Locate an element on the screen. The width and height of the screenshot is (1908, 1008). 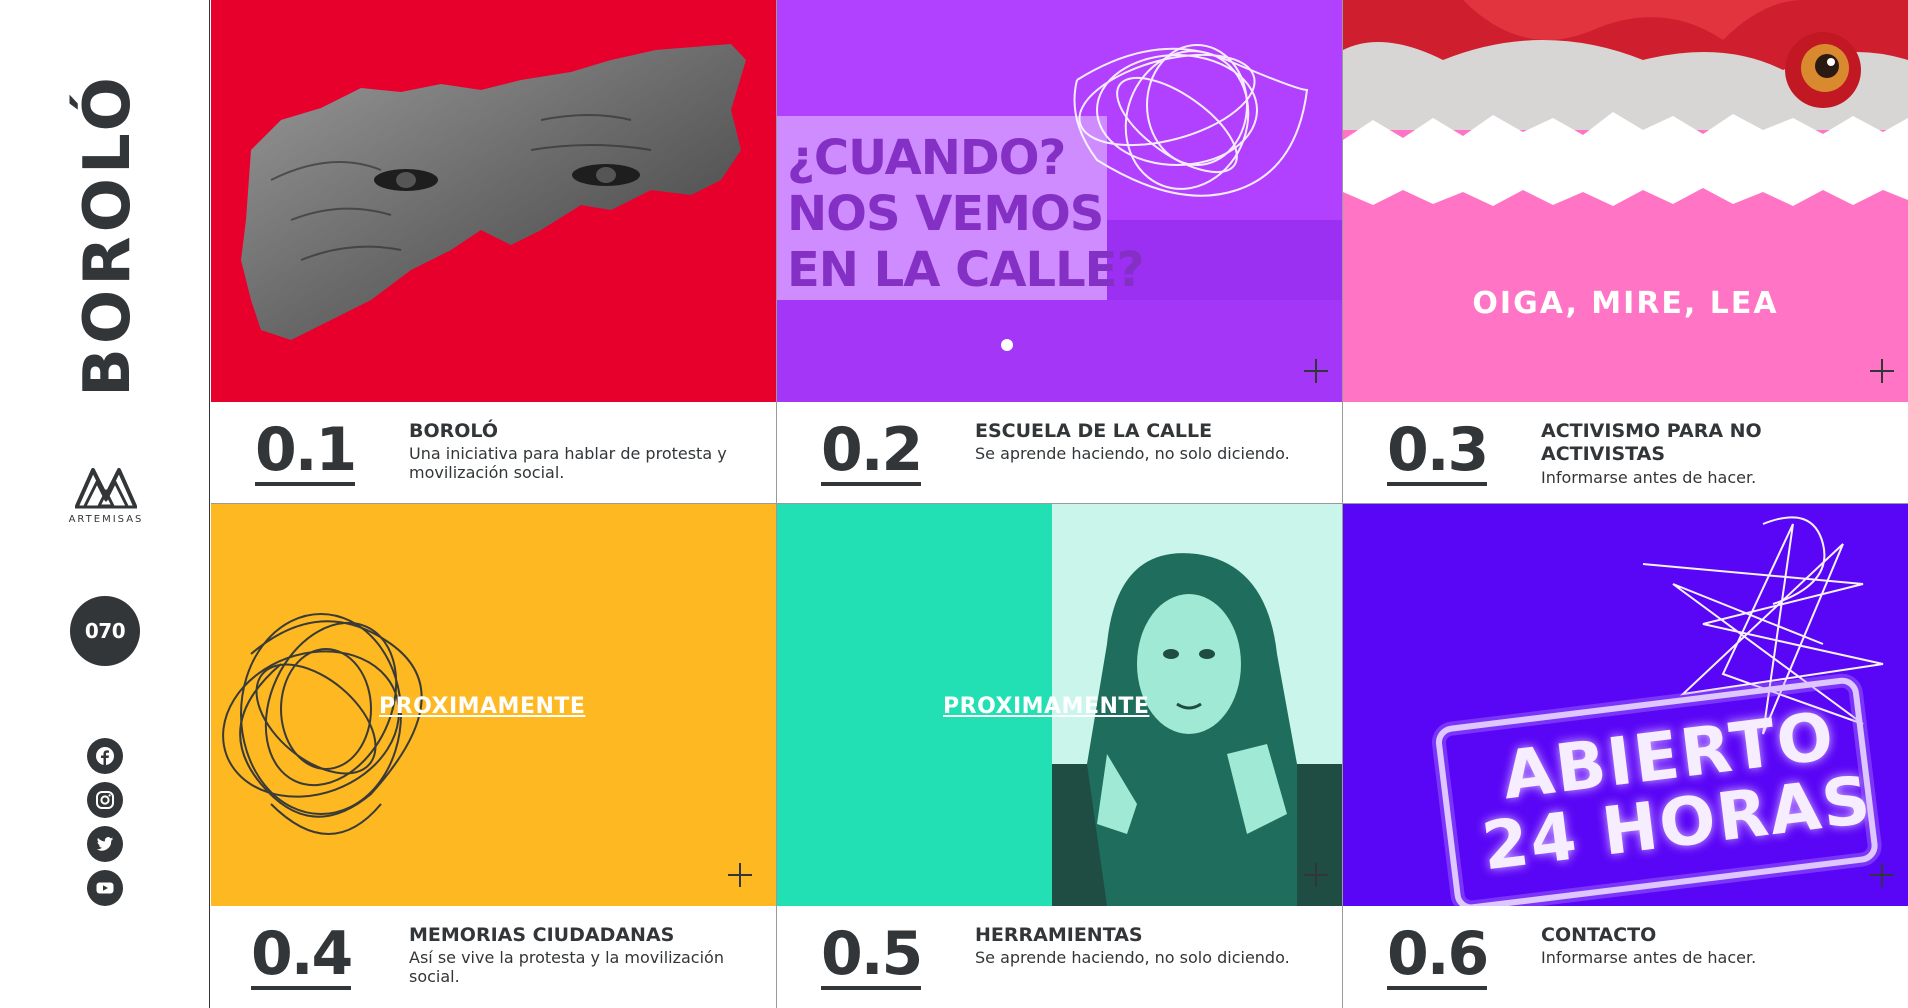
card-number: 0.2 is located at coordinates (872, 450).